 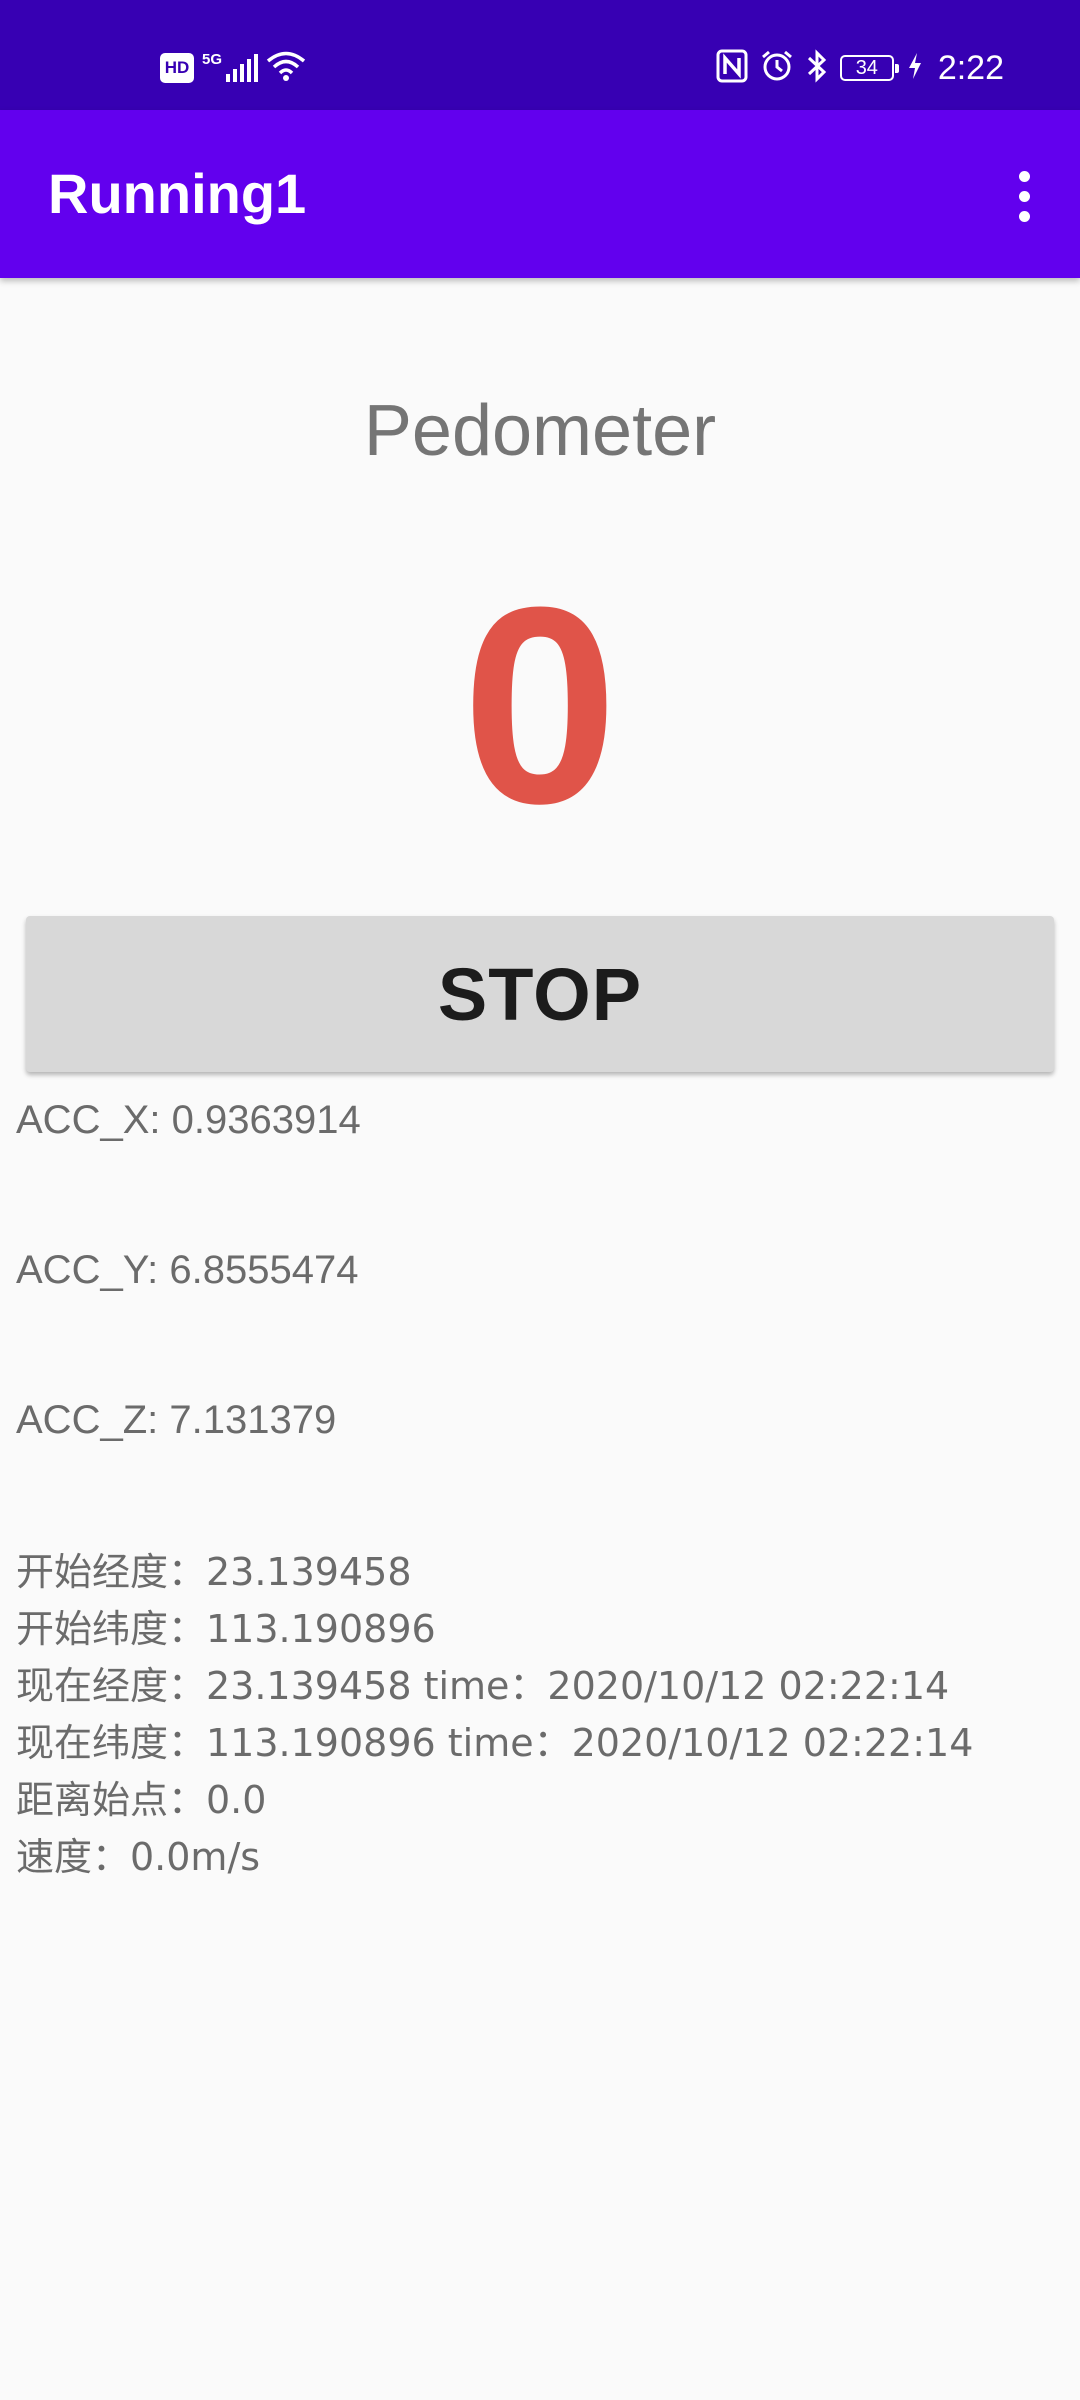 I want to click on app-title: Running1, so click(x=177, y=193).